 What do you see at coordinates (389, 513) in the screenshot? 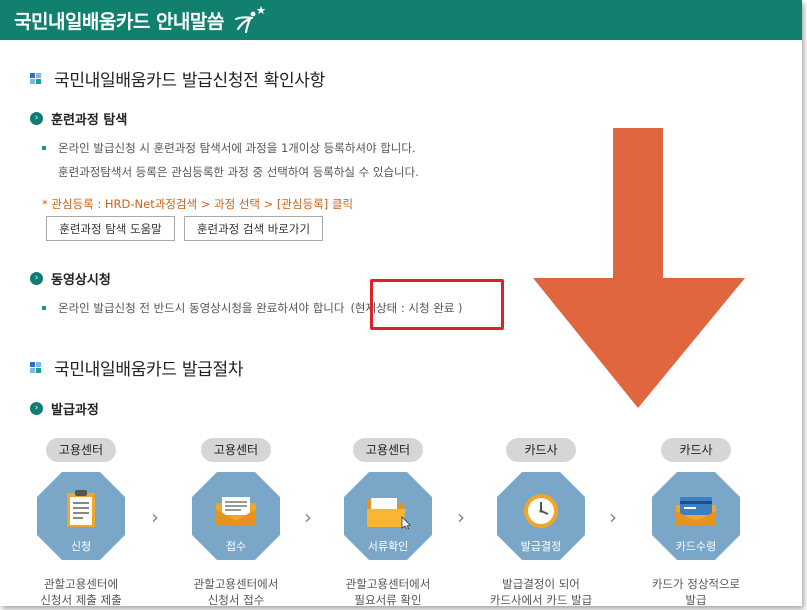
I see `folder-icon` at bounding box center [389, 513].